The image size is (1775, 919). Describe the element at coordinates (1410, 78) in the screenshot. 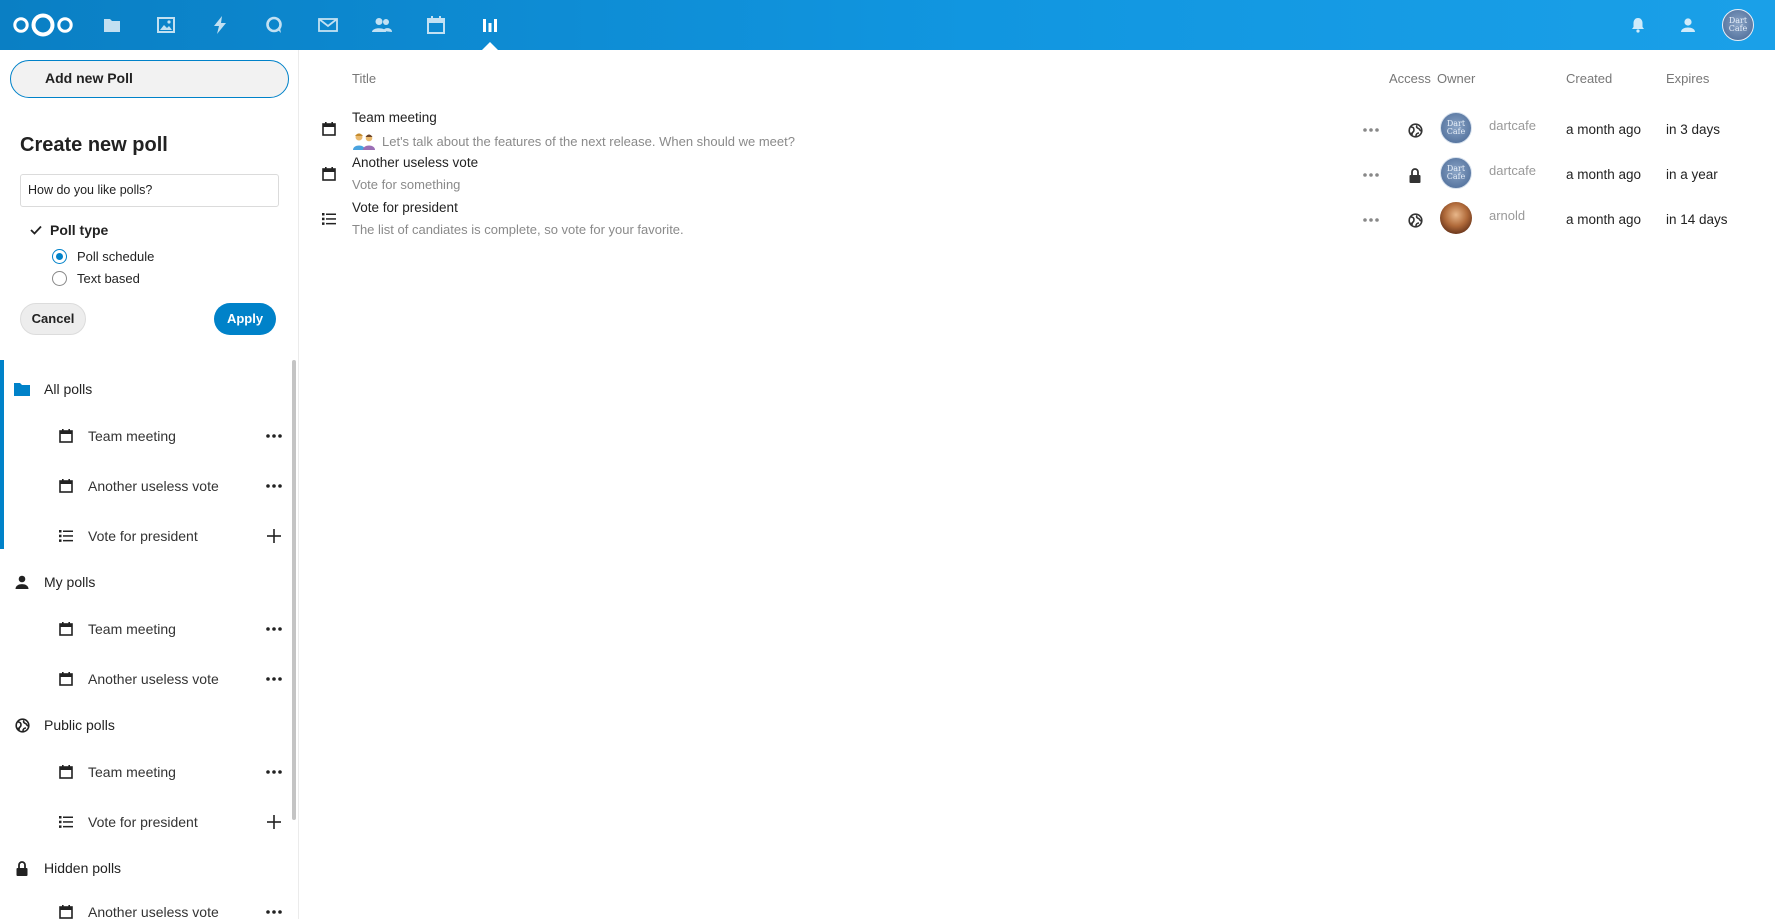

I see `column-header-access: Access` at that location.